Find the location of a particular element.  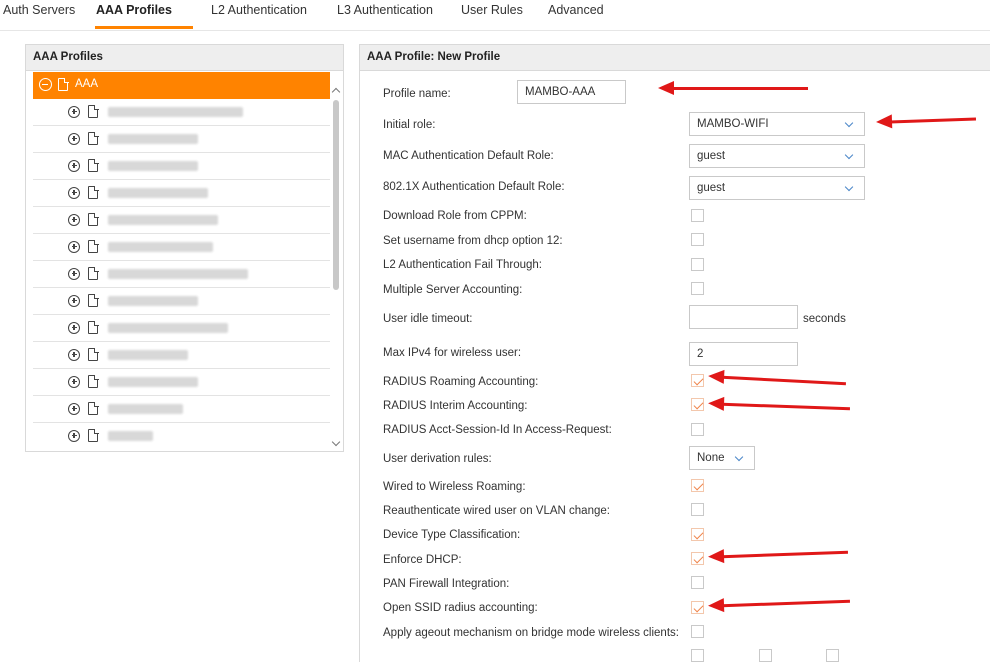

profile-form-header: AAA Profile: New Profile is located at coordinates (675, 58).